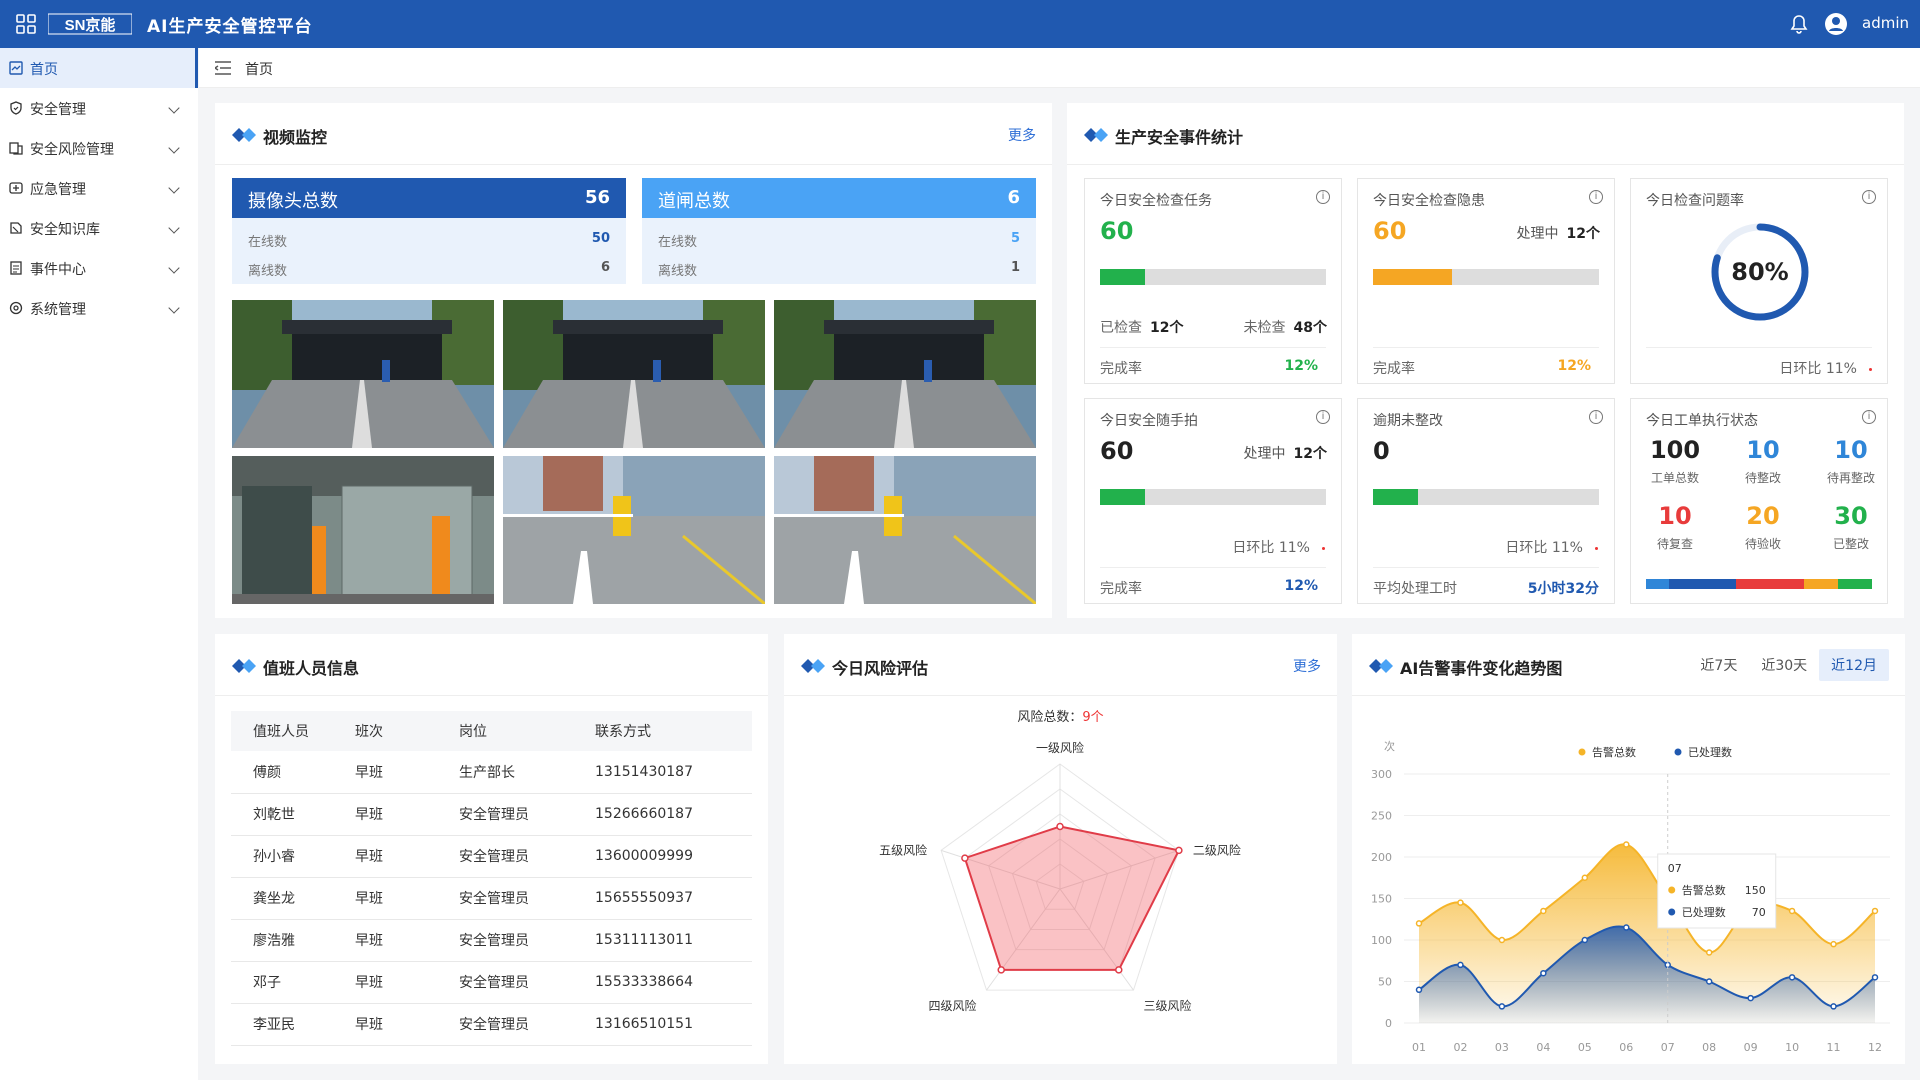 The image size is (1920, 1080). I want to click on table-cell: 15311113011, so click(662, 940).